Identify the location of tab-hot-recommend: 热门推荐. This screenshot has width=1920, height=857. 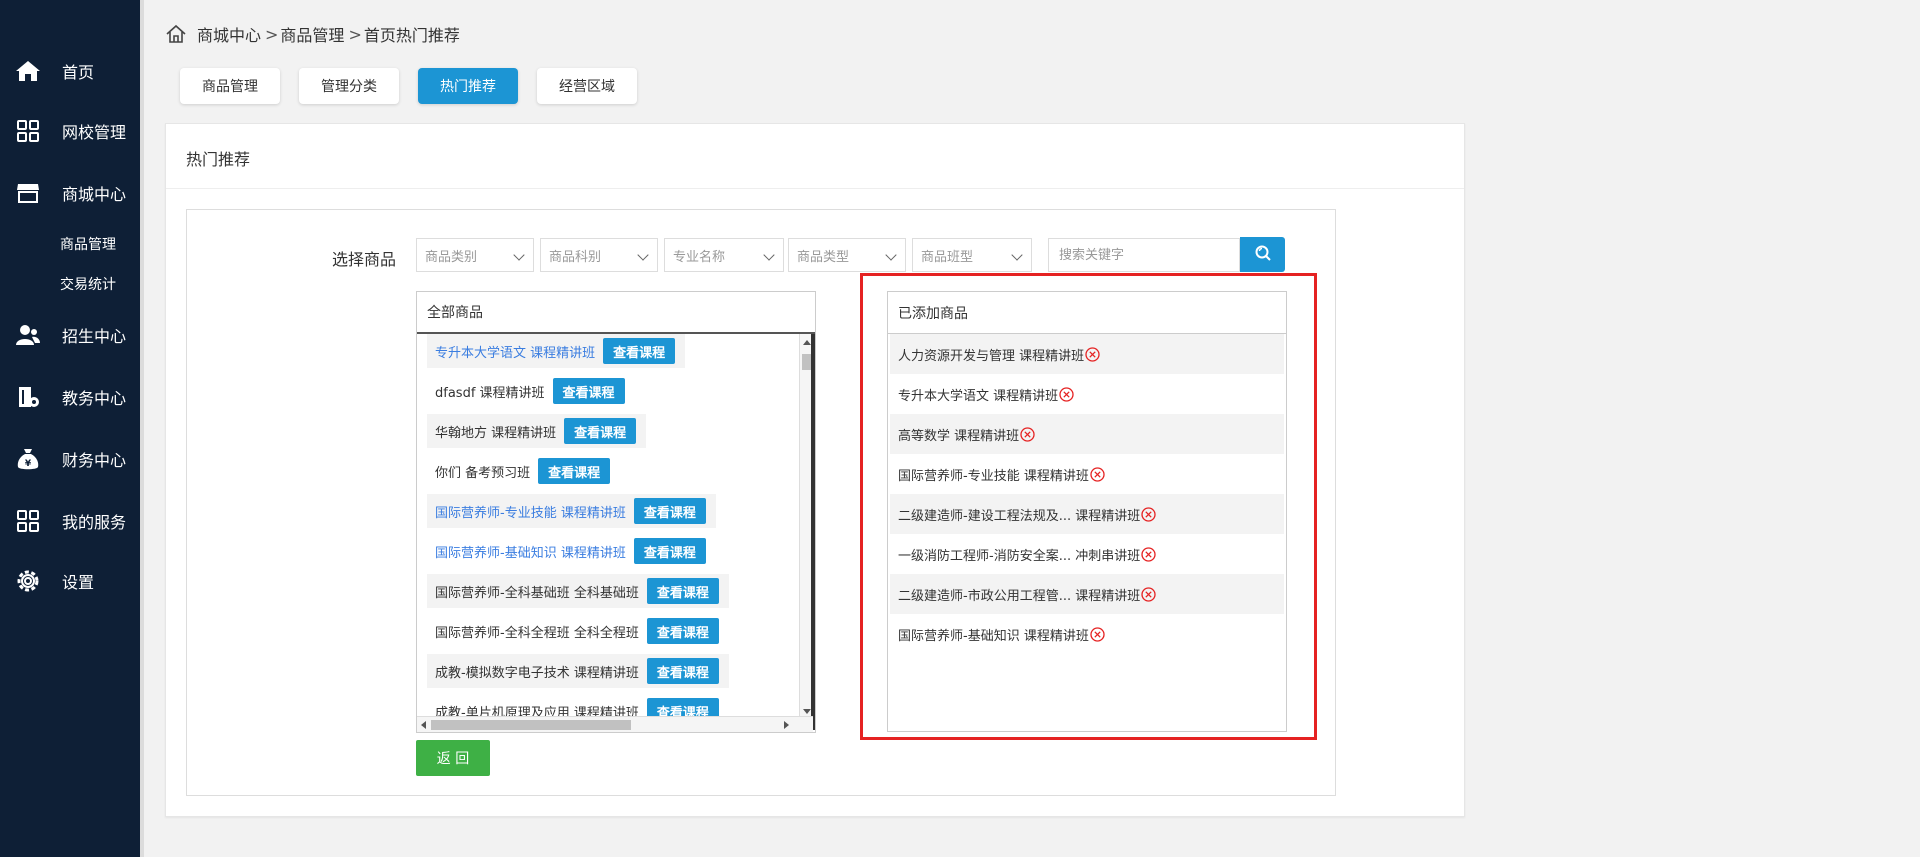
(468, 86).